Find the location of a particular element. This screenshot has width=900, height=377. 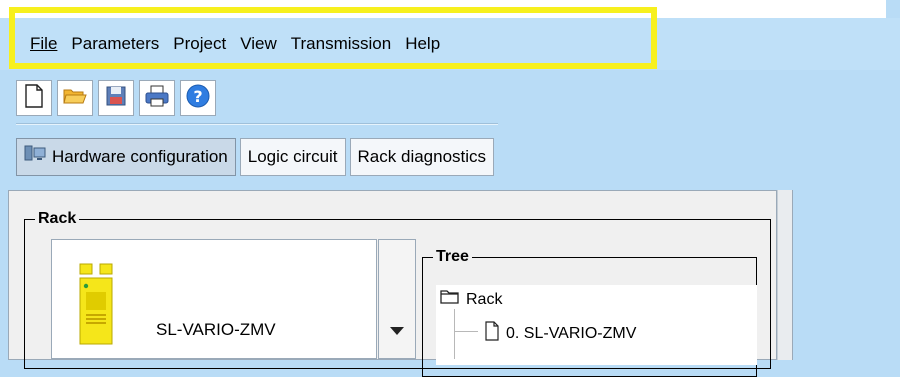

tab-rack-diagnostics-label: Rack diagnostics is located at coordinates (422, 156).